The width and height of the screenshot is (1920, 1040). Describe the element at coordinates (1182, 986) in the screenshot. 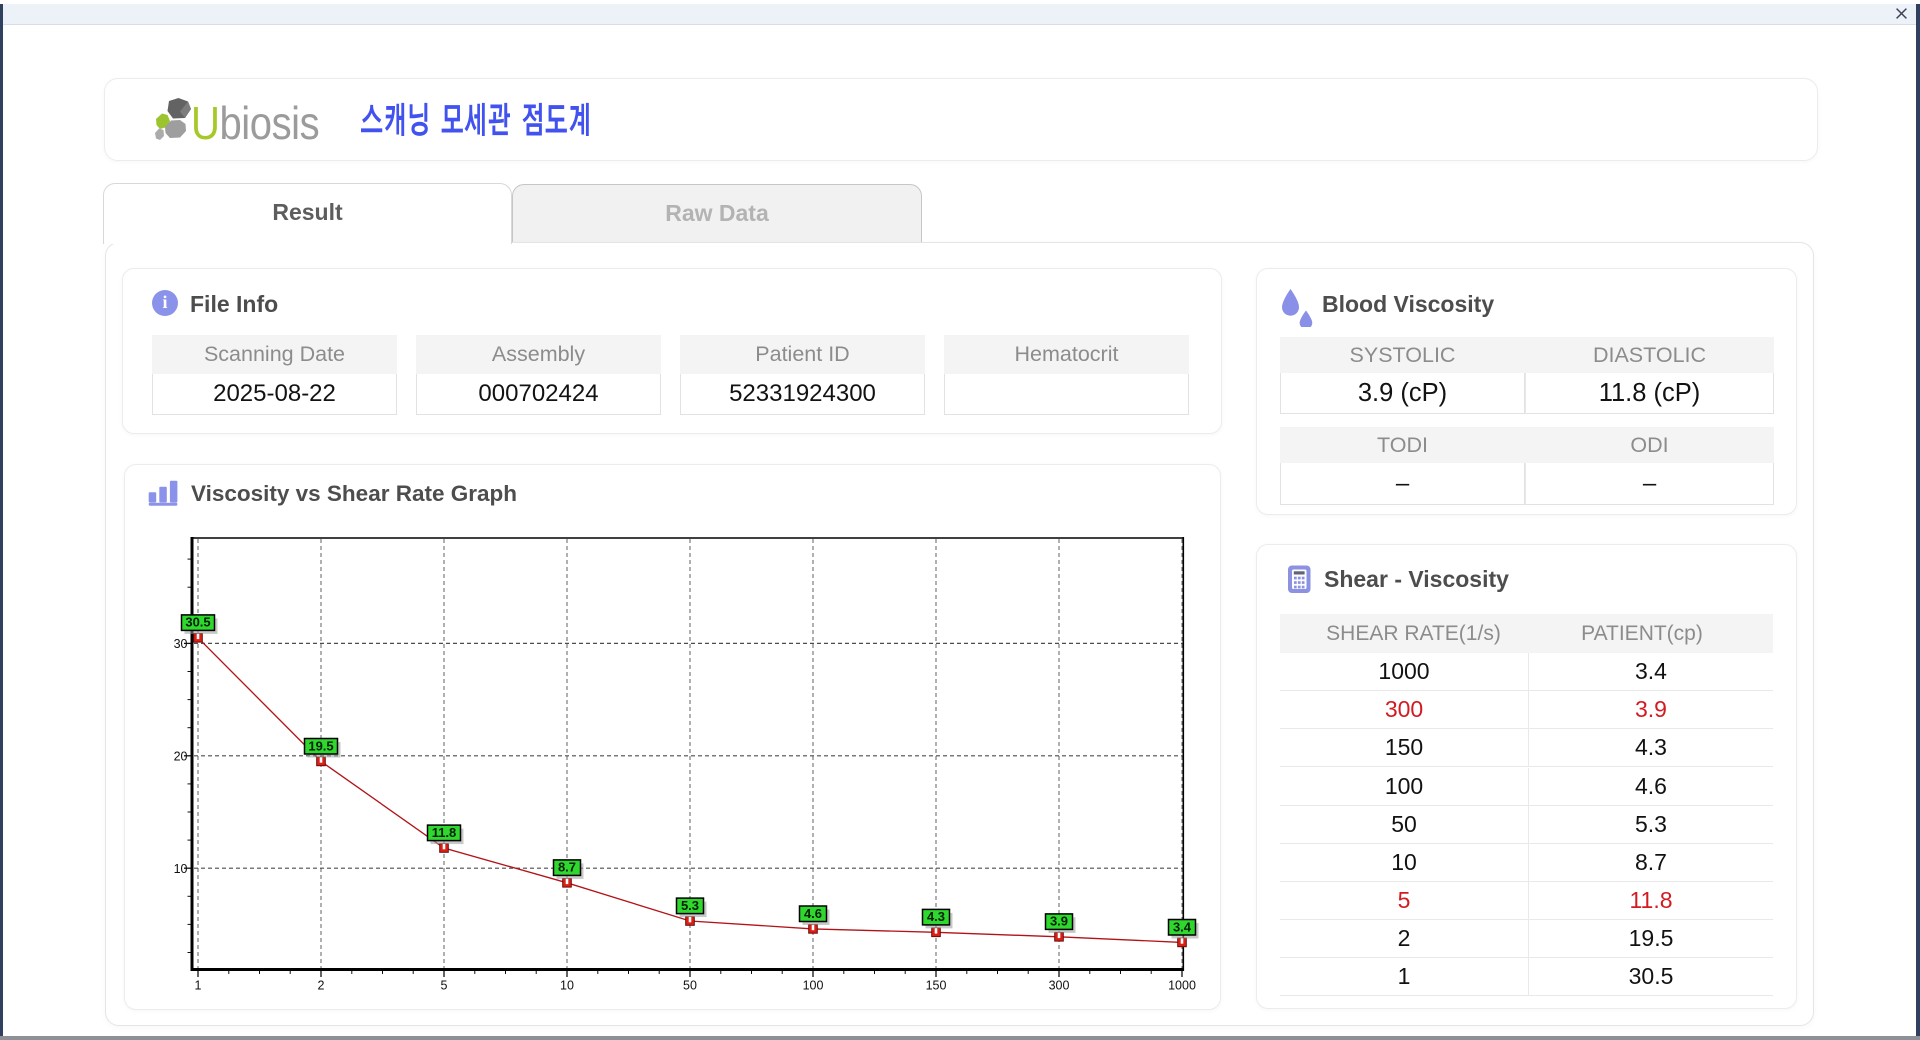

I see `svg-text: 1000` at that location.